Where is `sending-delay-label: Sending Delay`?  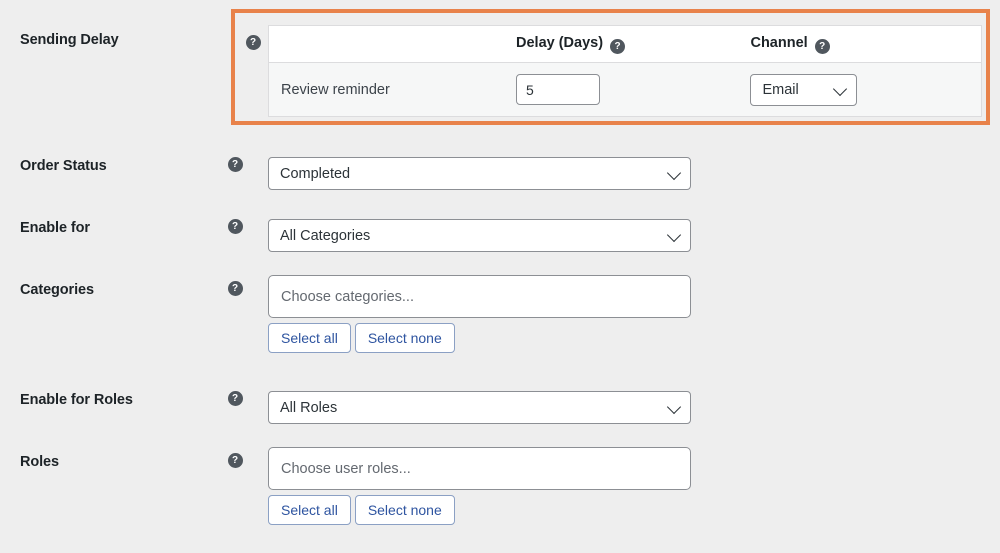 sending-delay-label: Sending Delay is located at coordinates (69, 40).